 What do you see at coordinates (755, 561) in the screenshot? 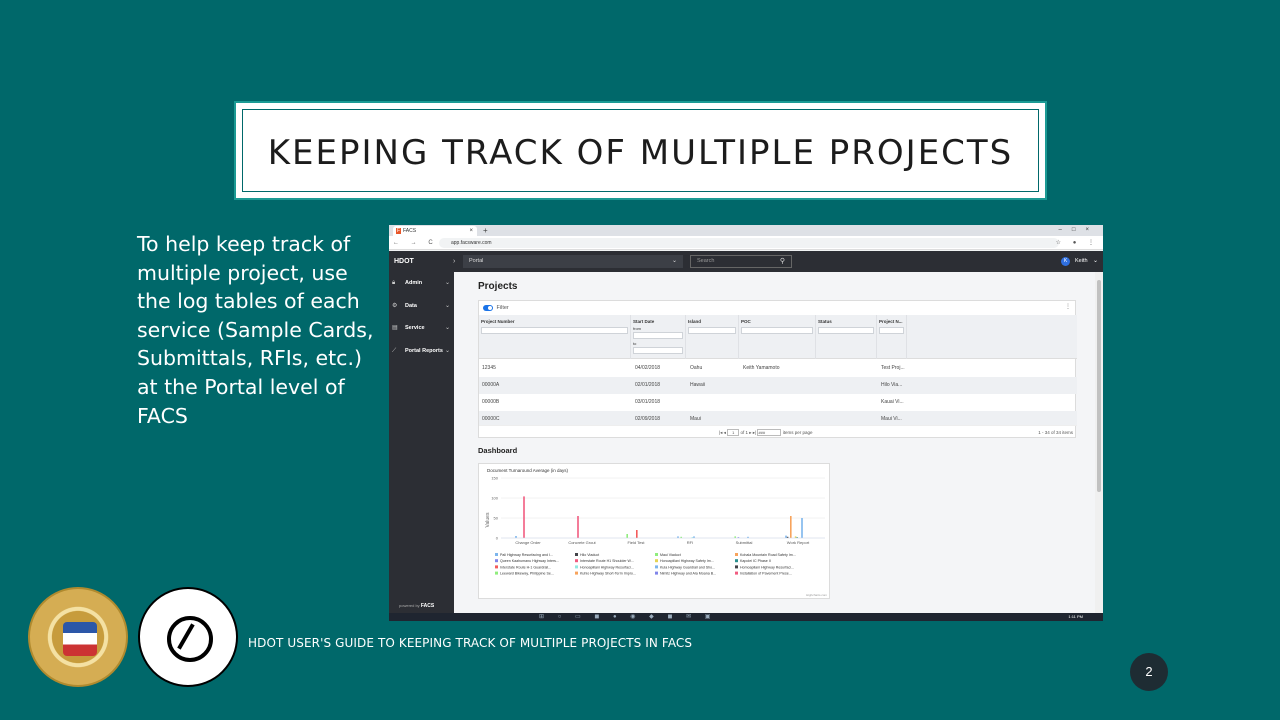
I see `legend-item: Kapolei IC Phase II` at bounding box center [755, 561].